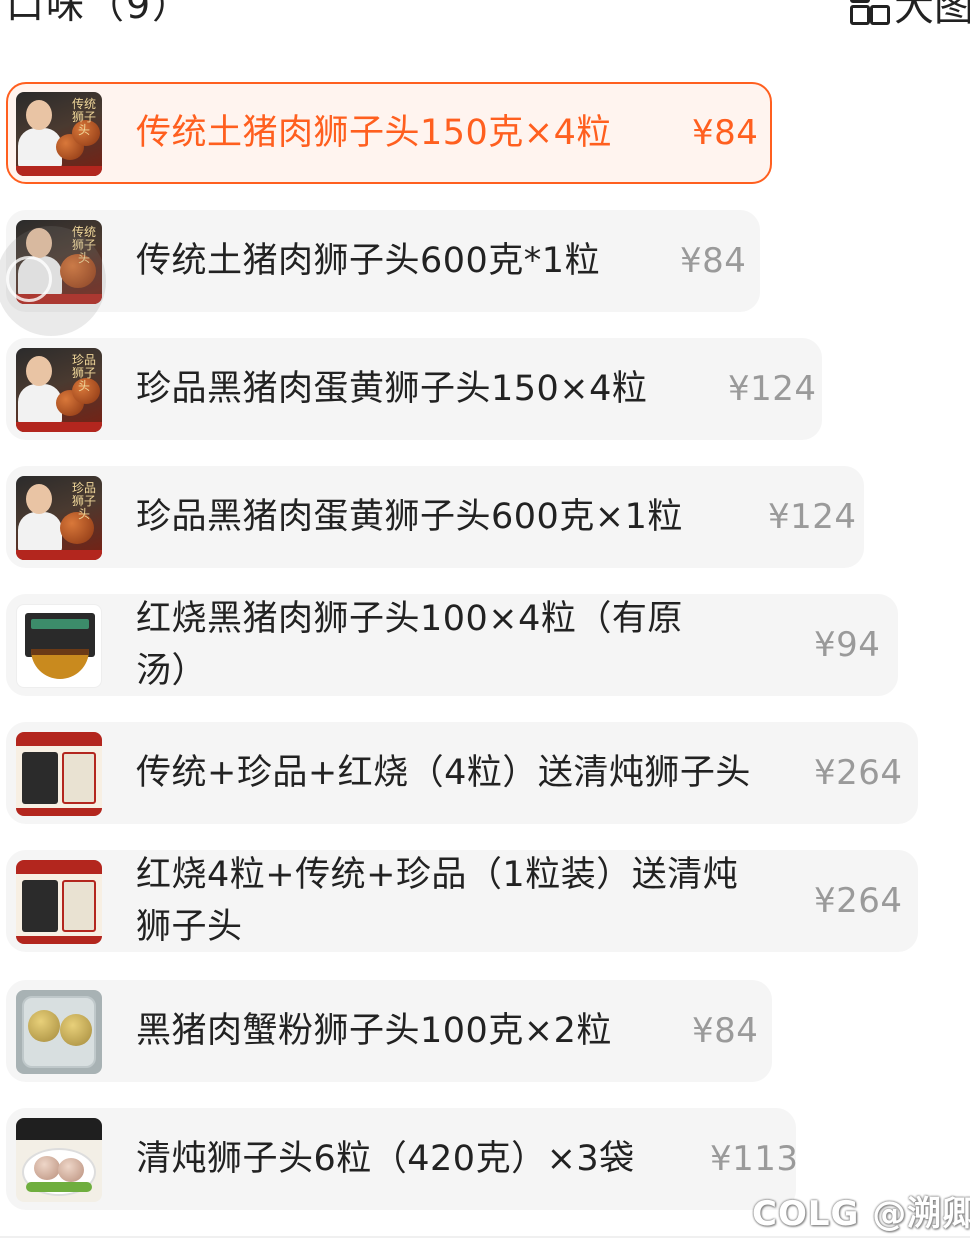 This screenshot has height=1245, width=970. Describe the element at coordinates (847, 645) in the screenshot. I see `flavor-option-price: ¥94` at that location.